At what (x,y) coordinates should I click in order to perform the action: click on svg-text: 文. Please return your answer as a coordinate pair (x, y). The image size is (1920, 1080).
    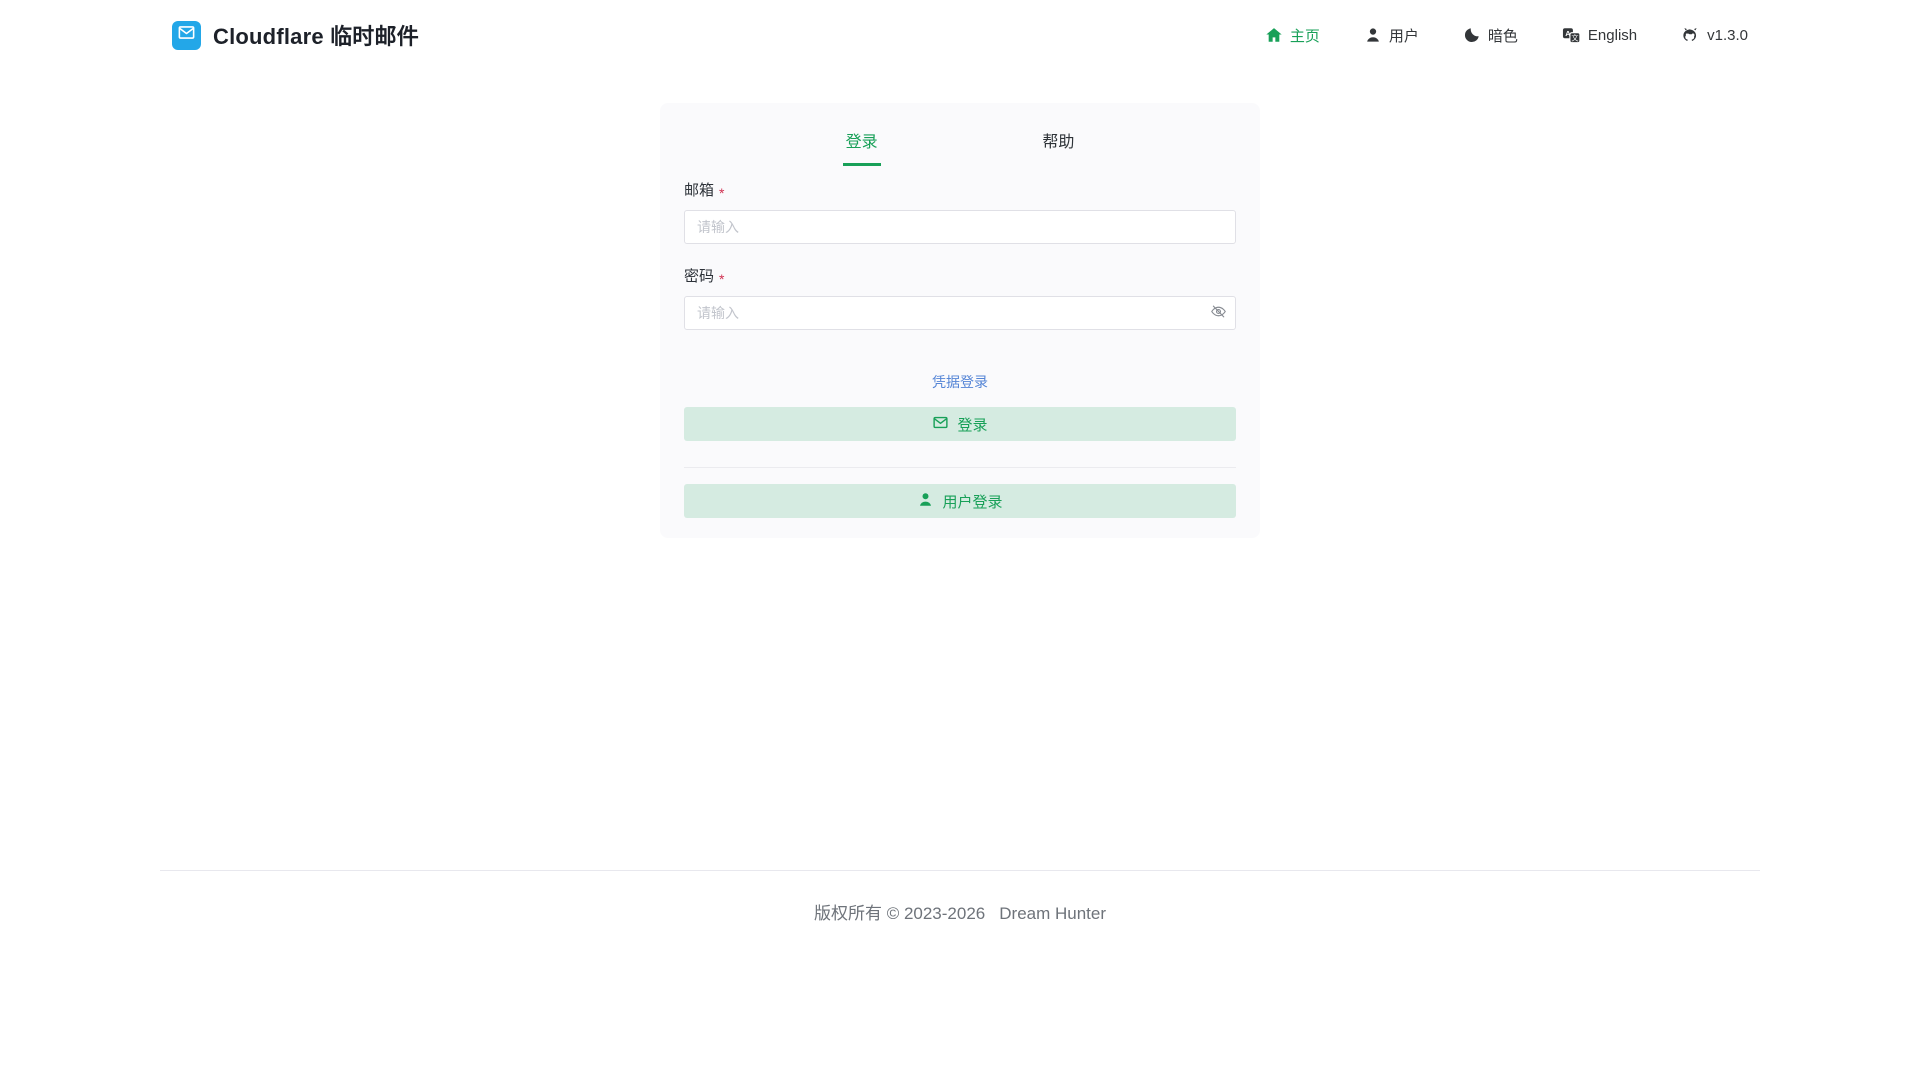
    Looking at the image, I should click on (1574, 37).